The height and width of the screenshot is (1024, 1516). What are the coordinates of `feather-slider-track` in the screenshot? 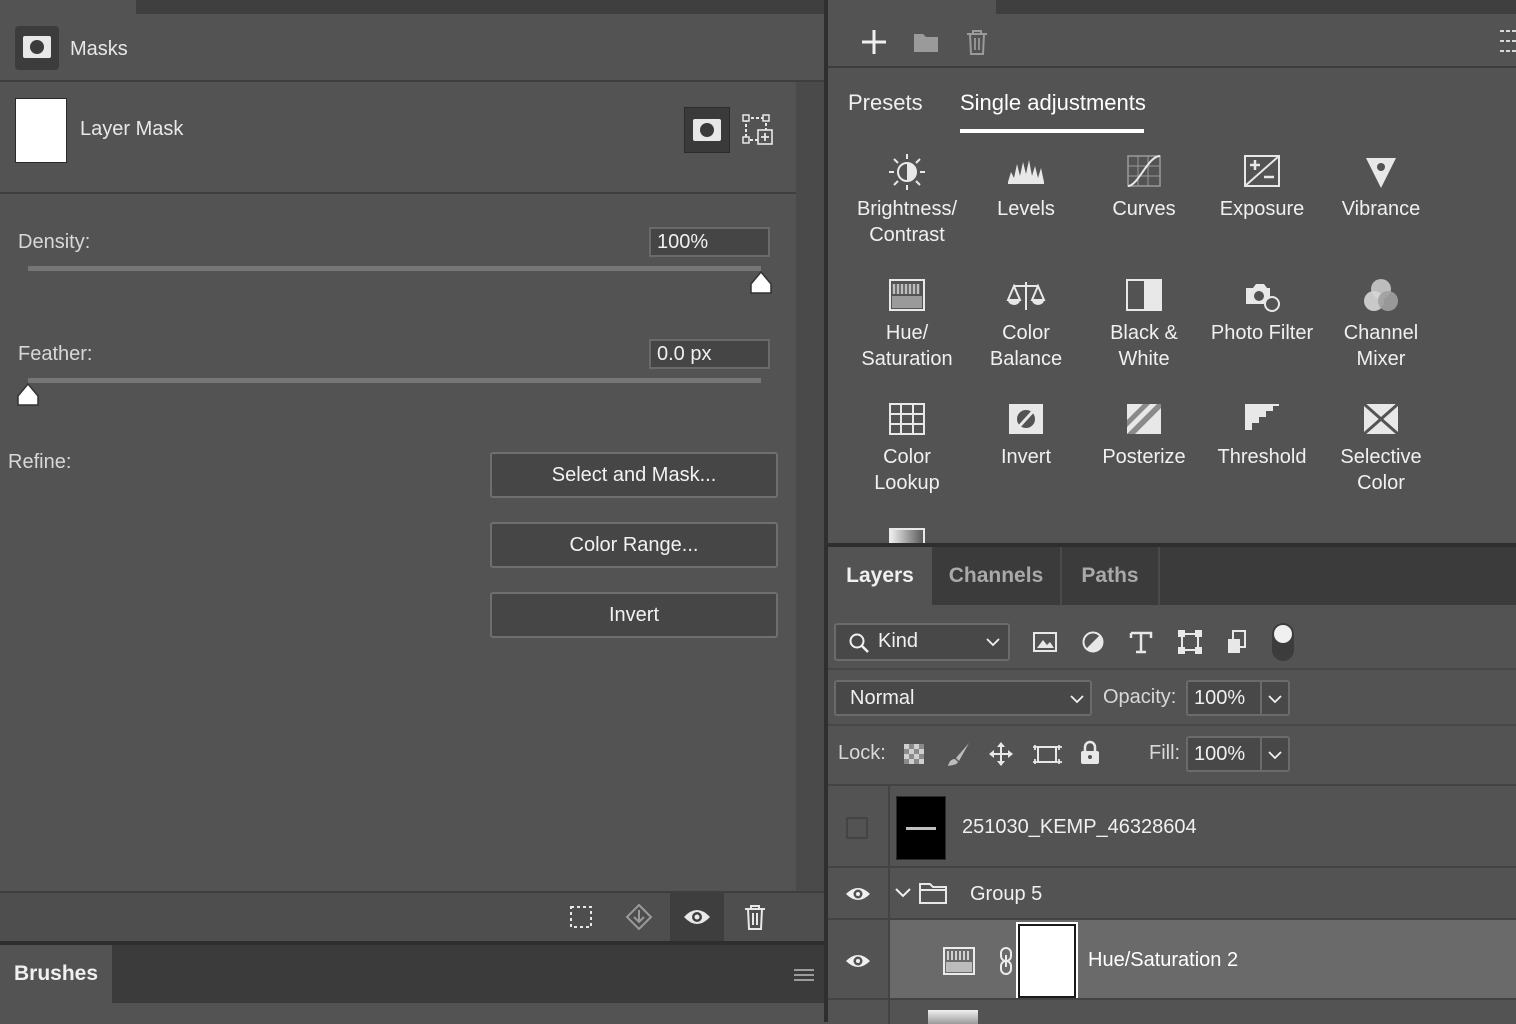 It's located at (394, 380).